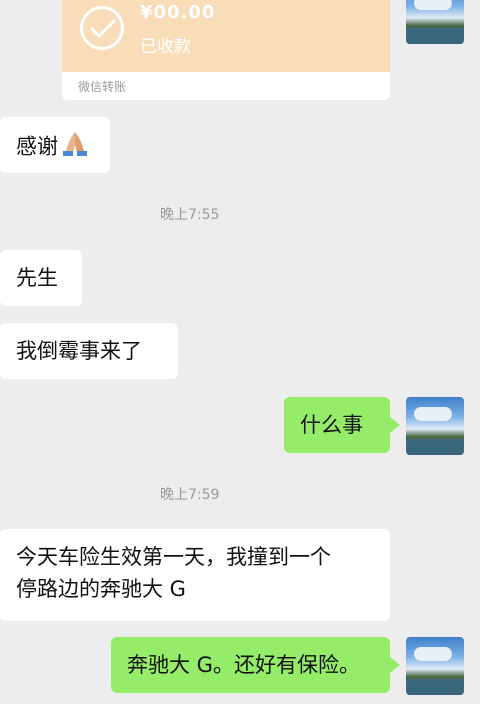 This screenshot has height=704, width=480. I want to click on message-bubble-left: 先生, so click(41, 278).